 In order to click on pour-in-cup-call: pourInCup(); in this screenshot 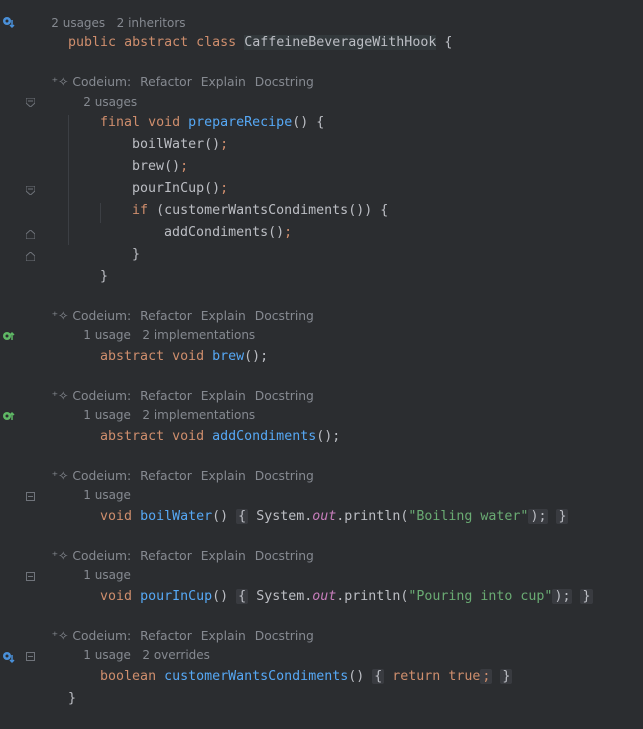, I will do `click(164, 177)`.